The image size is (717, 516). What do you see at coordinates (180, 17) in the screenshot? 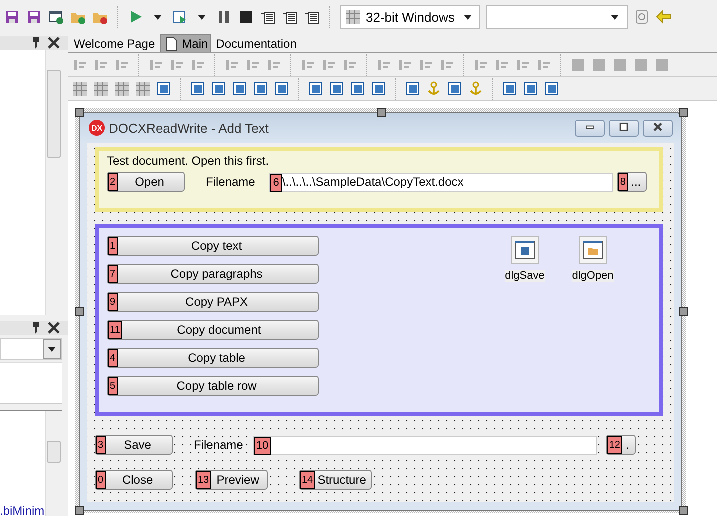
I see `run-window-icon` at bounding box center [180, 17].